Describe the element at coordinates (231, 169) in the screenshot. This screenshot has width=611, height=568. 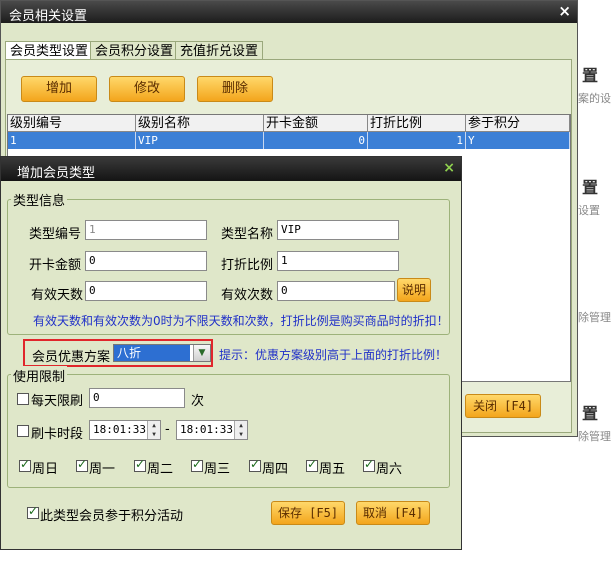
I see `dialog-titlebar: 增加会员类型 ×` at that location.